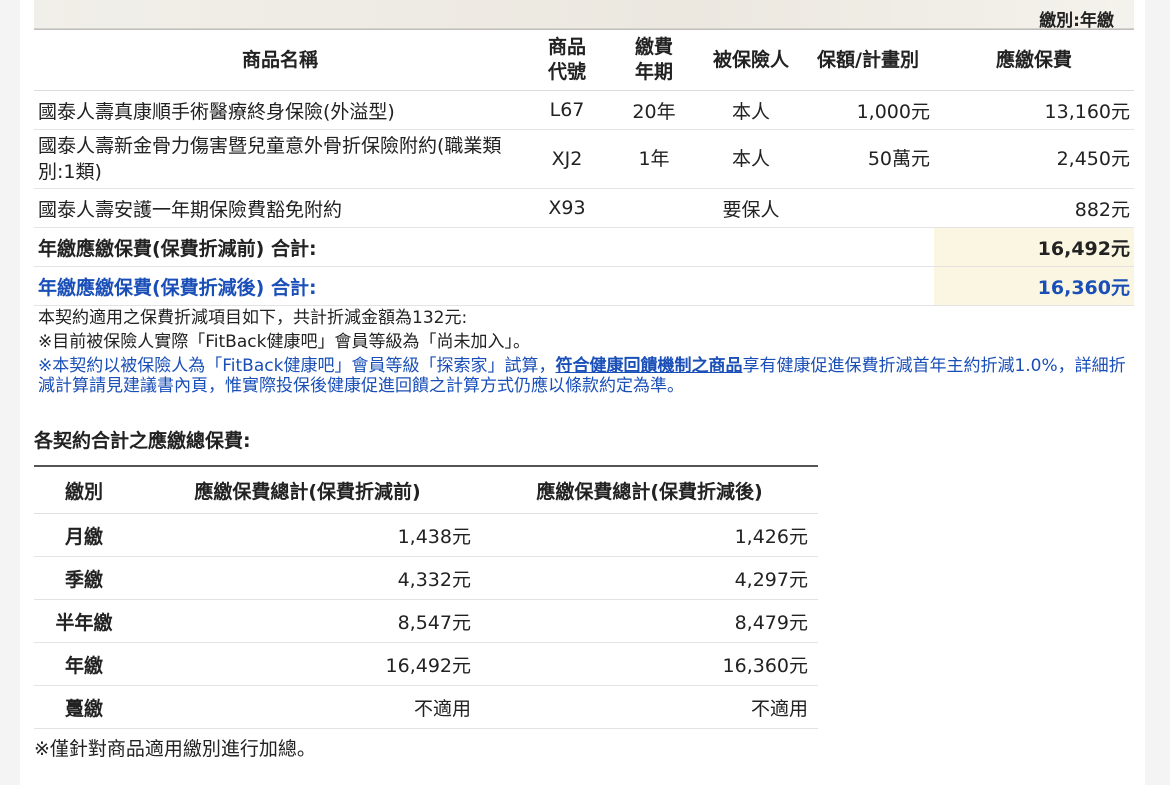  What do you see at coordinates (284, 342) in the screenshot?
I see `note-member-level: ※目前被保險人實際「FitBack健康吧」會員等級為「尚未加入」。` at bounding box center [284, 342].